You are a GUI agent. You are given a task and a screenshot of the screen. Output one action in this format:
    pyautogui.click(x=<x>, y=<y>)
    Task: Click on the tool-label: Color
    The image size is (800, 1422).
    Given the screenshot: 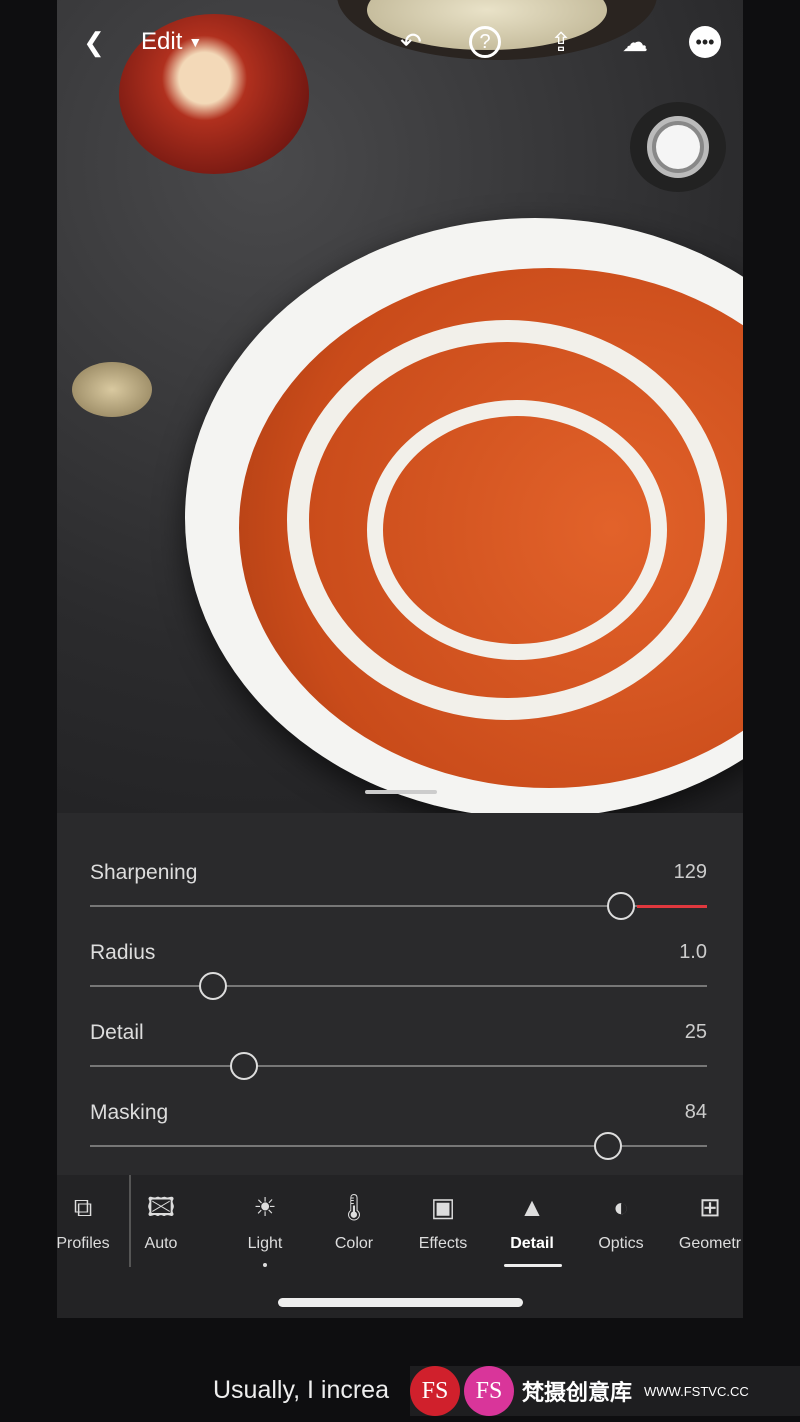 What is the action you would take?
    pyautogui.click(x=354, y=1243)
    